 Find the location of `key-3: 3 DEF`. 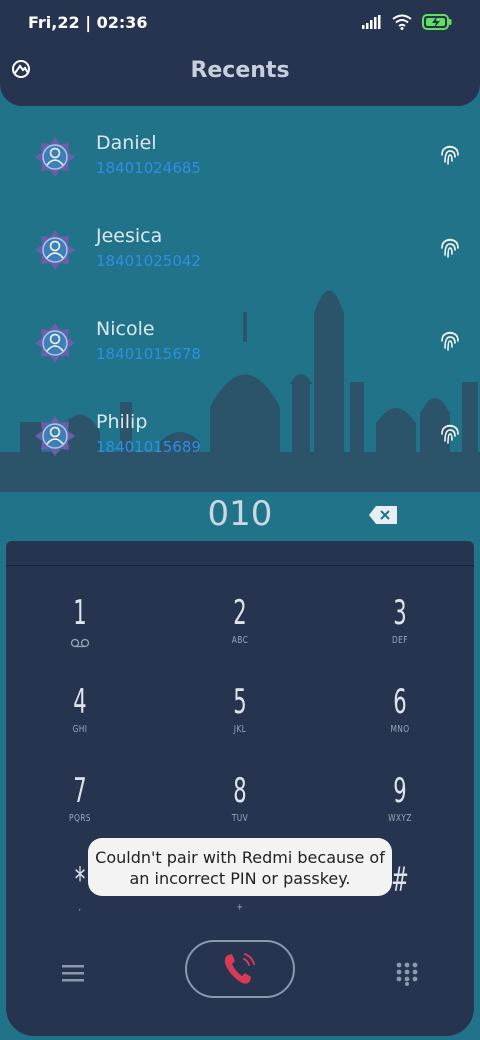

key-3: 3 DEF is located at coordinates (400, 630).